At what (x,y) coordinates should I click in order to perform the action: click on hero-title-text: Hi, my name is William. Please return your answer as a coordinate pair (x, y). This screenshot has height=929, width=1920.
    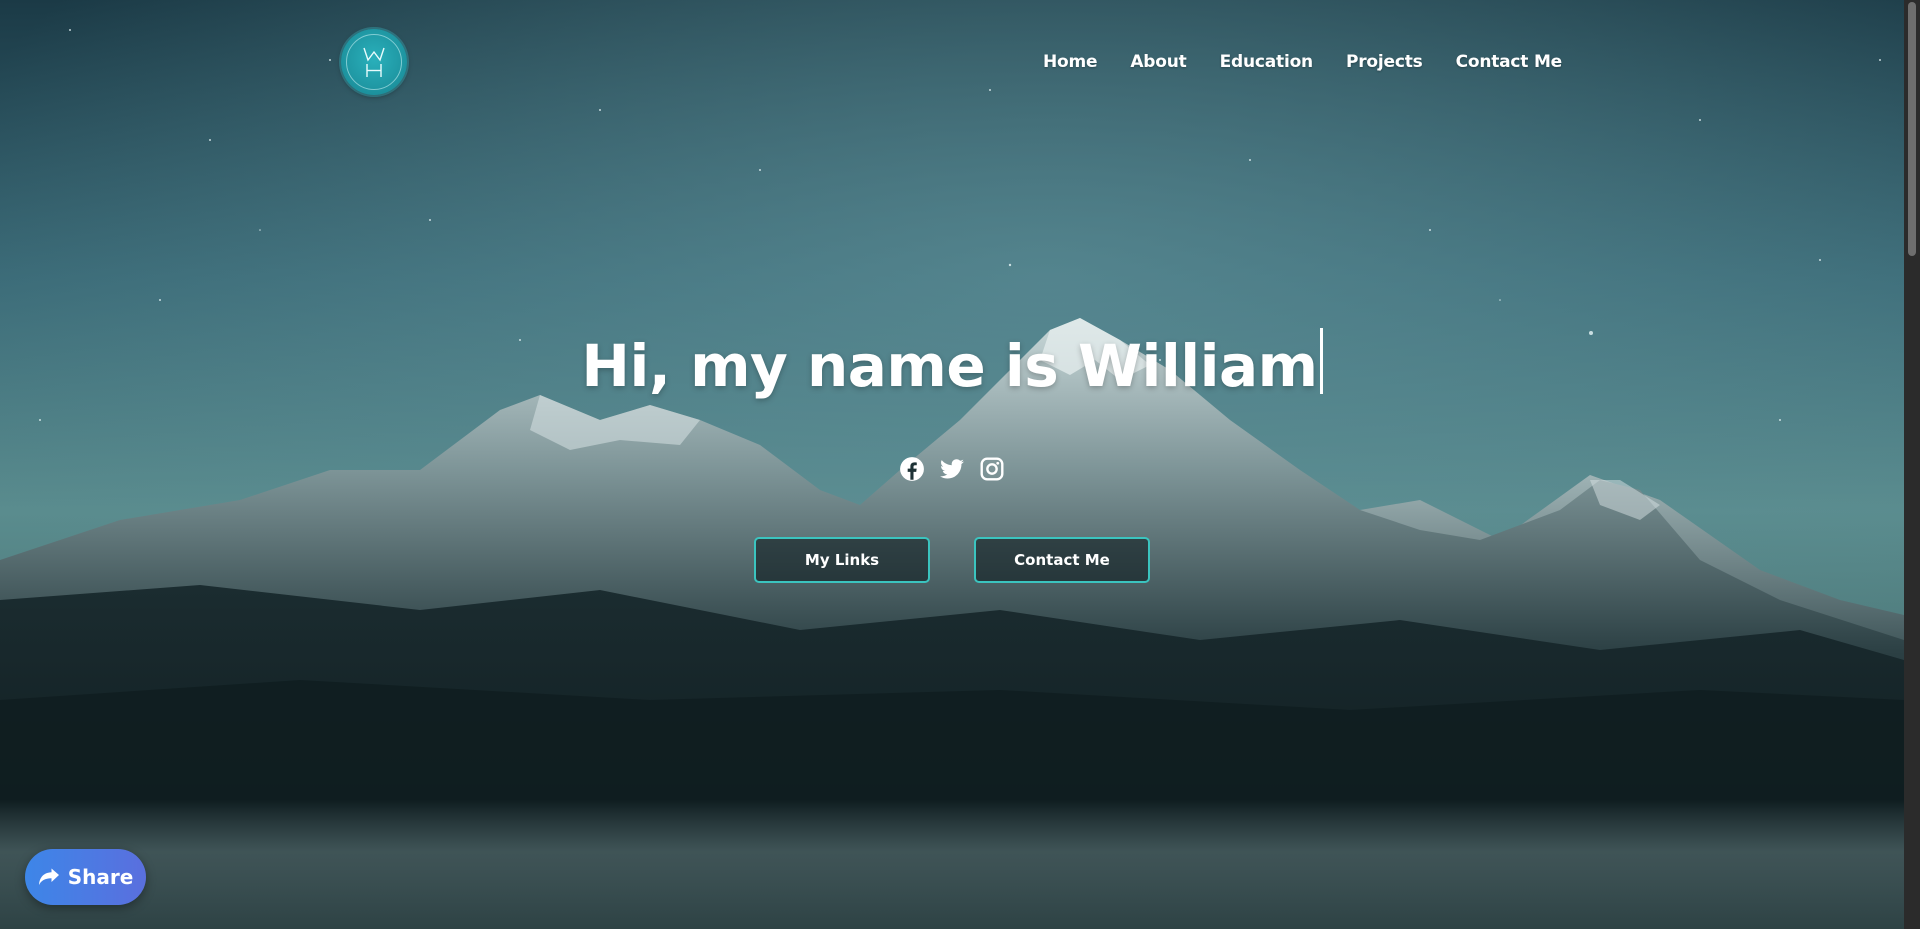
    Looking at the image, I should click on (949, 366).